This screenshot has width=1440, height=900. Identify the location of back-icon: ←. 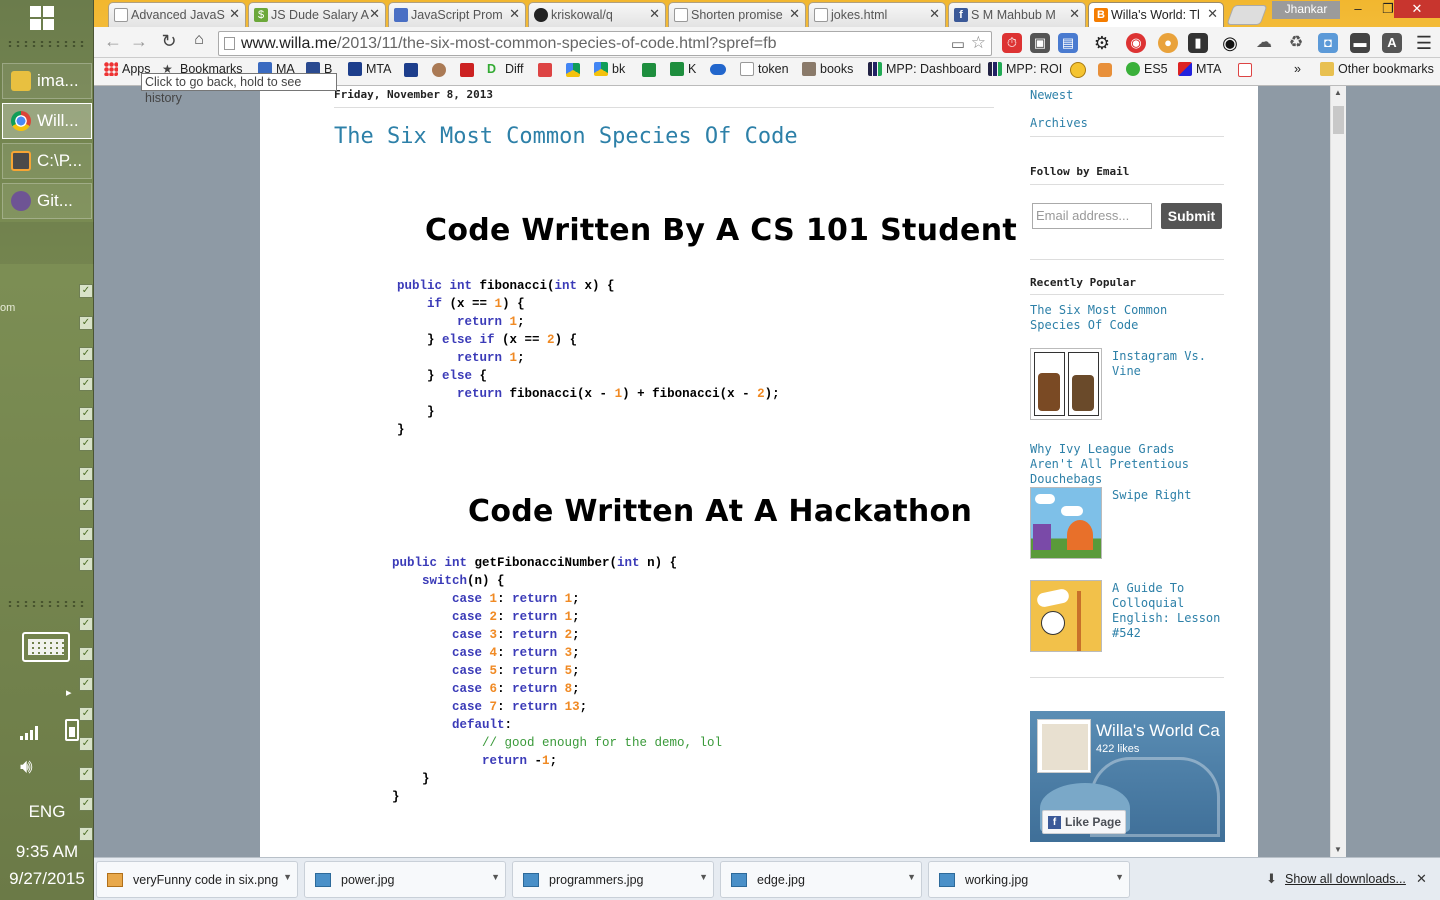
(113, 41).